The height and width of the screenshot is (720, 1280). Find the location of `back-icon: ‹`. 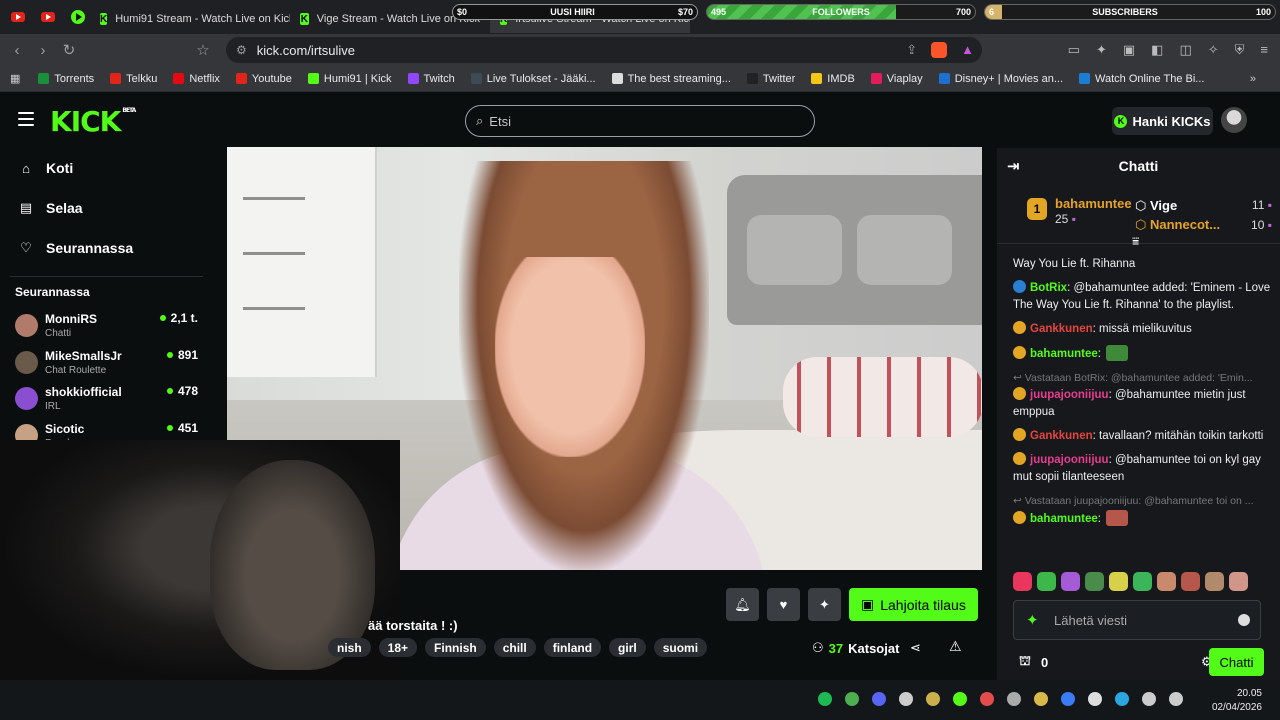

back-icon: ‹ is located at coordinates (17, 50).